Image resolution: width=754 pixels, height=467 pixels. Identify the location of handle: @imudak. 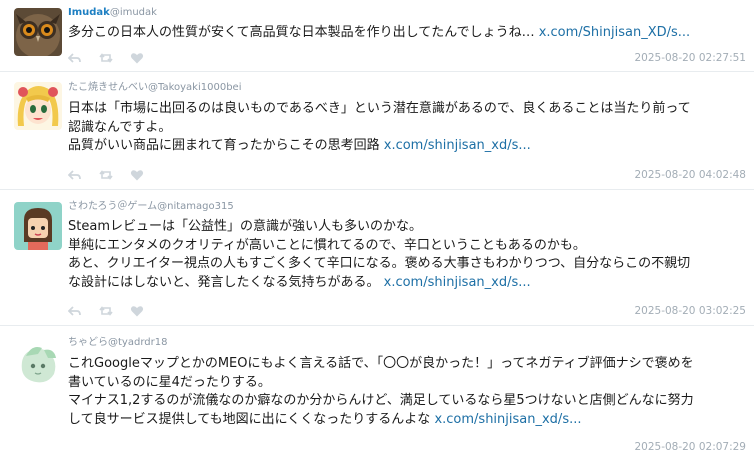
(133, 12).